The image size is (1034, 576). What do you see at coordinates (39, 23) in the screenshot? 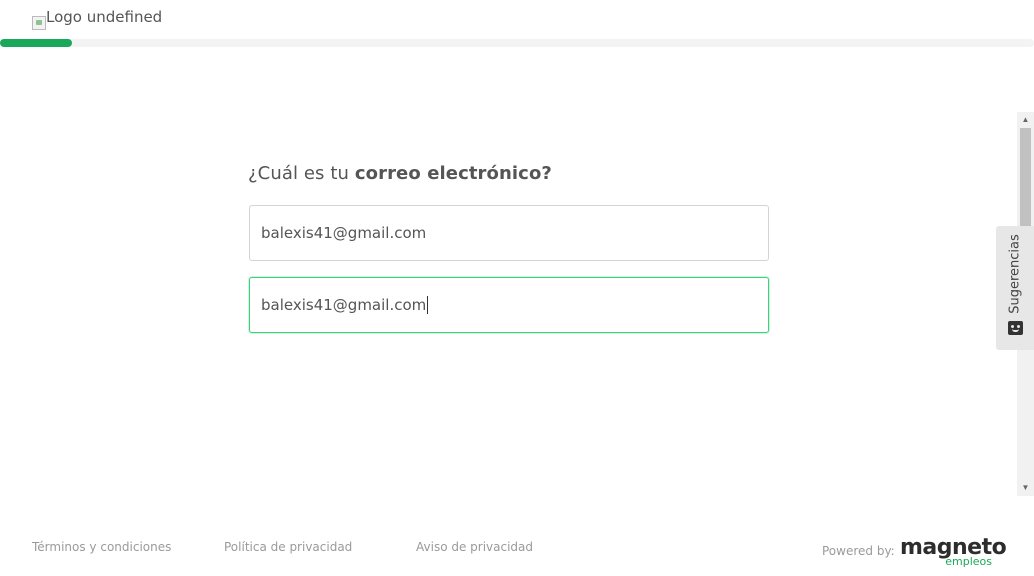
I see `broken-image-icon` at bounding box center [39, 23].